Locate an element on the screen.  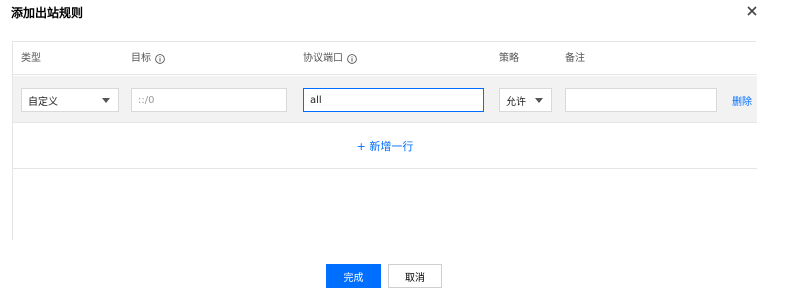
header-type-label: 类型 is located at coordinates (31, 58).